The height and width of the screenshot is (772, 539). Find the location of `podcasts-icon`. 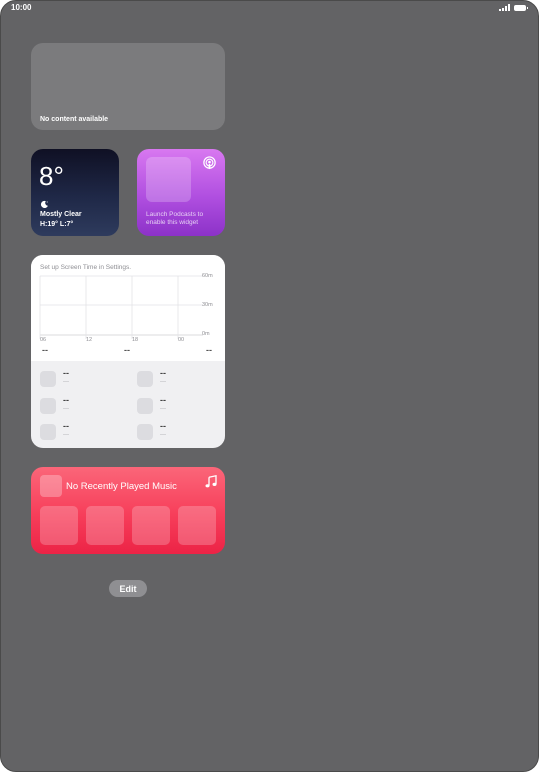

podcasts-icon is located at coordinates (209, 163).